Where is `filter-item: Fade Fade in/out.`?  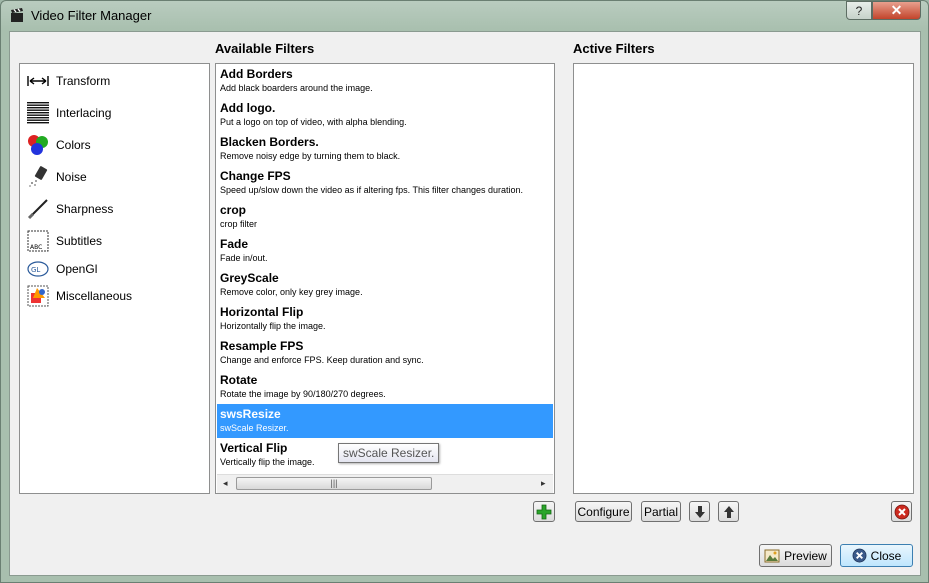
filter-item: Fade Fade in/out. is located at coordinates (385, 251).